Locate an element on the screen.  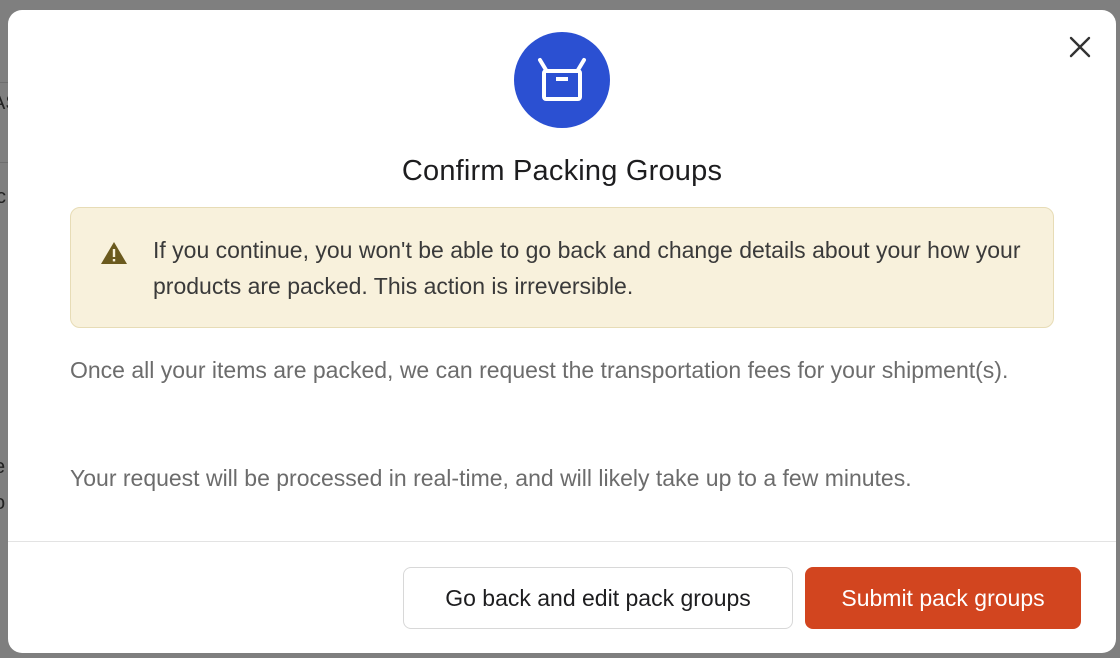
warning-triangle-icon is located at coordinates (114, 253).